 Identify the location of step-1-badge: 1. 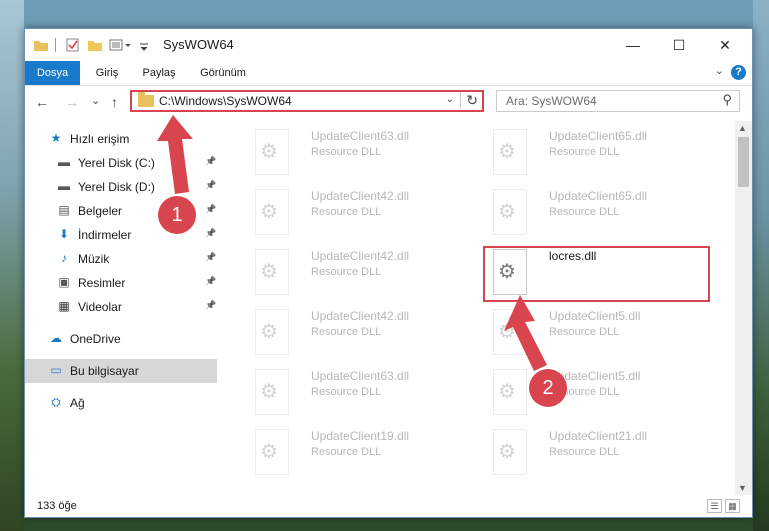
(177, 215).